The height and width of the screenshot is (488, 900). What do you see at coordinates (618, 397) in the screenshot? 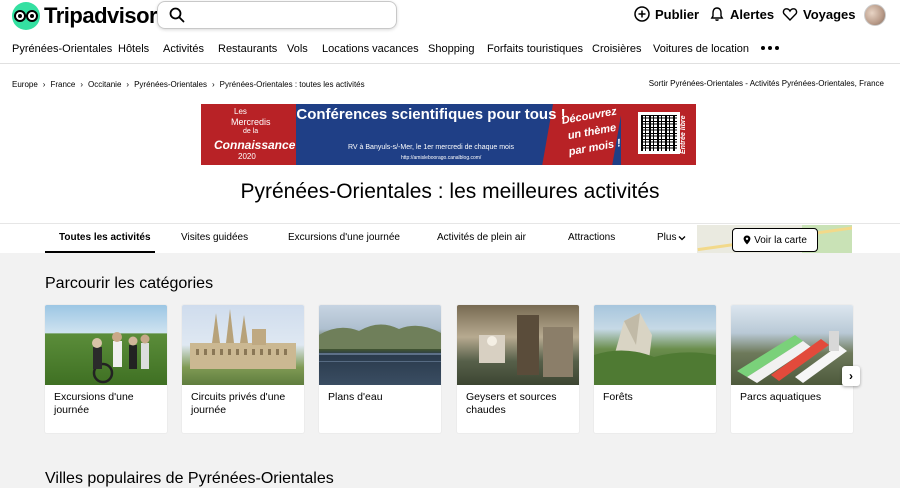
I see `category-label: Forêts` at bounding box center [618, 397].